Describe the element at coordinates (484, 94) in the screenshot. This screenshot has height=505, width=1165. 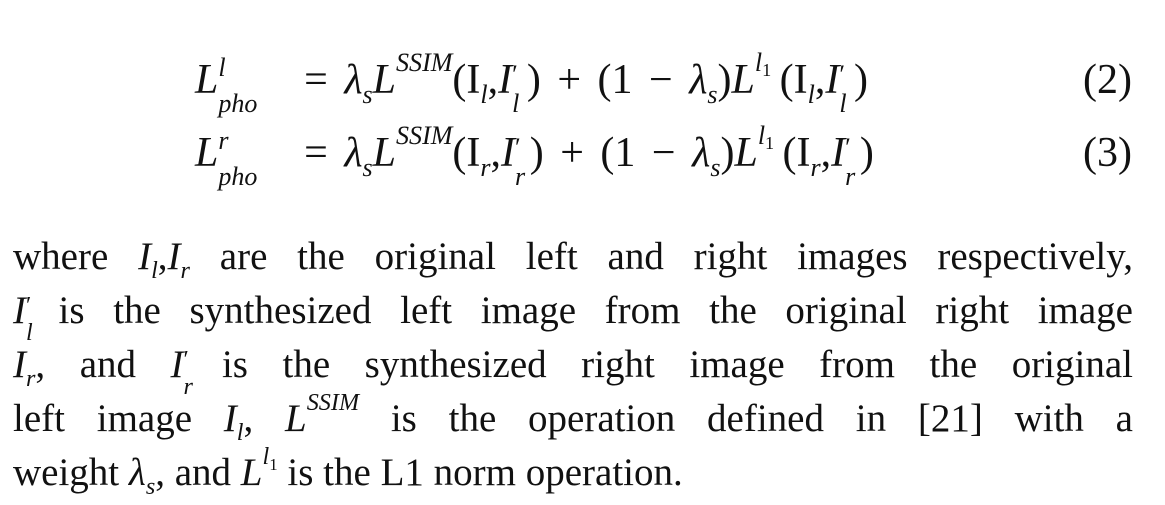
I see `args-sub: l` at that location.